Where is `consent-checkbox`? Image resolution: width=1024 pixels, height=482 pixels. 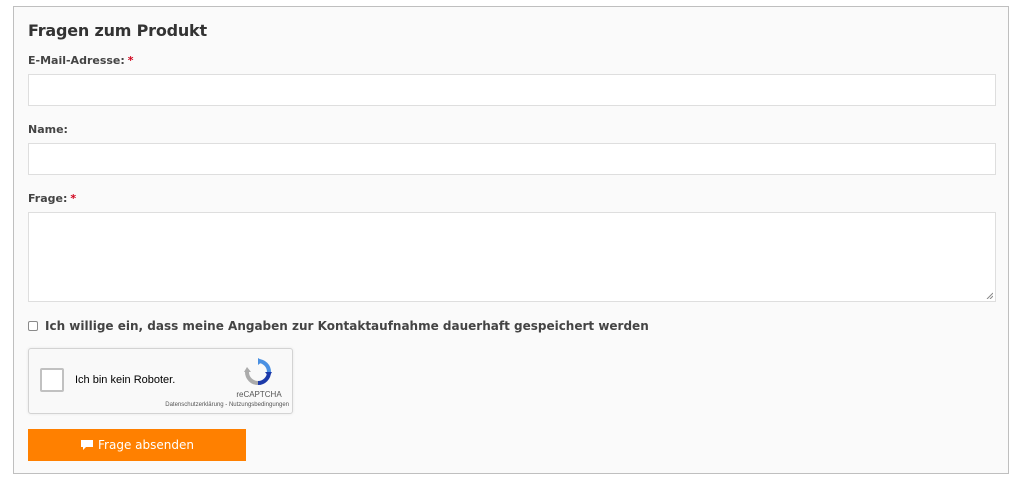 consent-checkbox is located at coordinates (33, 326).